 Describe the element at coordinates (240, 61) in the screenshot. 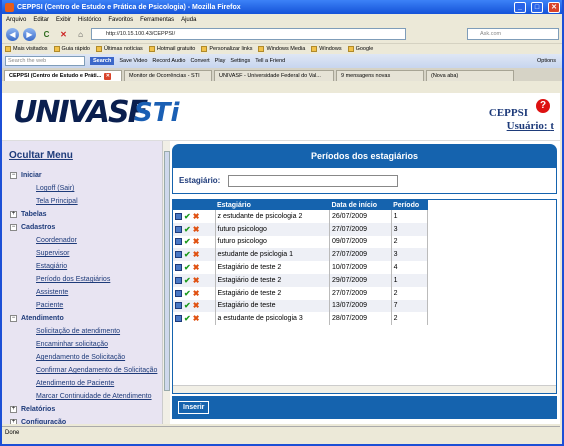

I see `toolbar-item: Settings` at that location.